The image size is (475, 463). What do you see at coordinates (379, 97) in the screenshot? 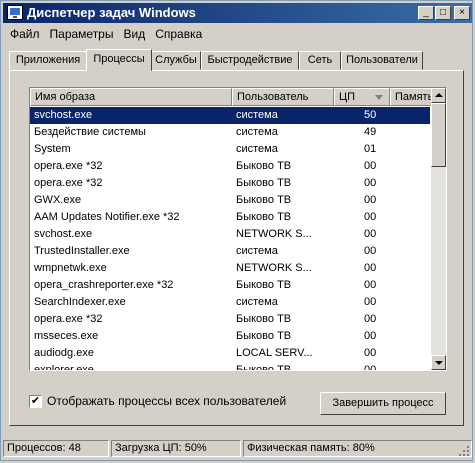
I see `sort-descending-icon` at bounding box center [379, 97].